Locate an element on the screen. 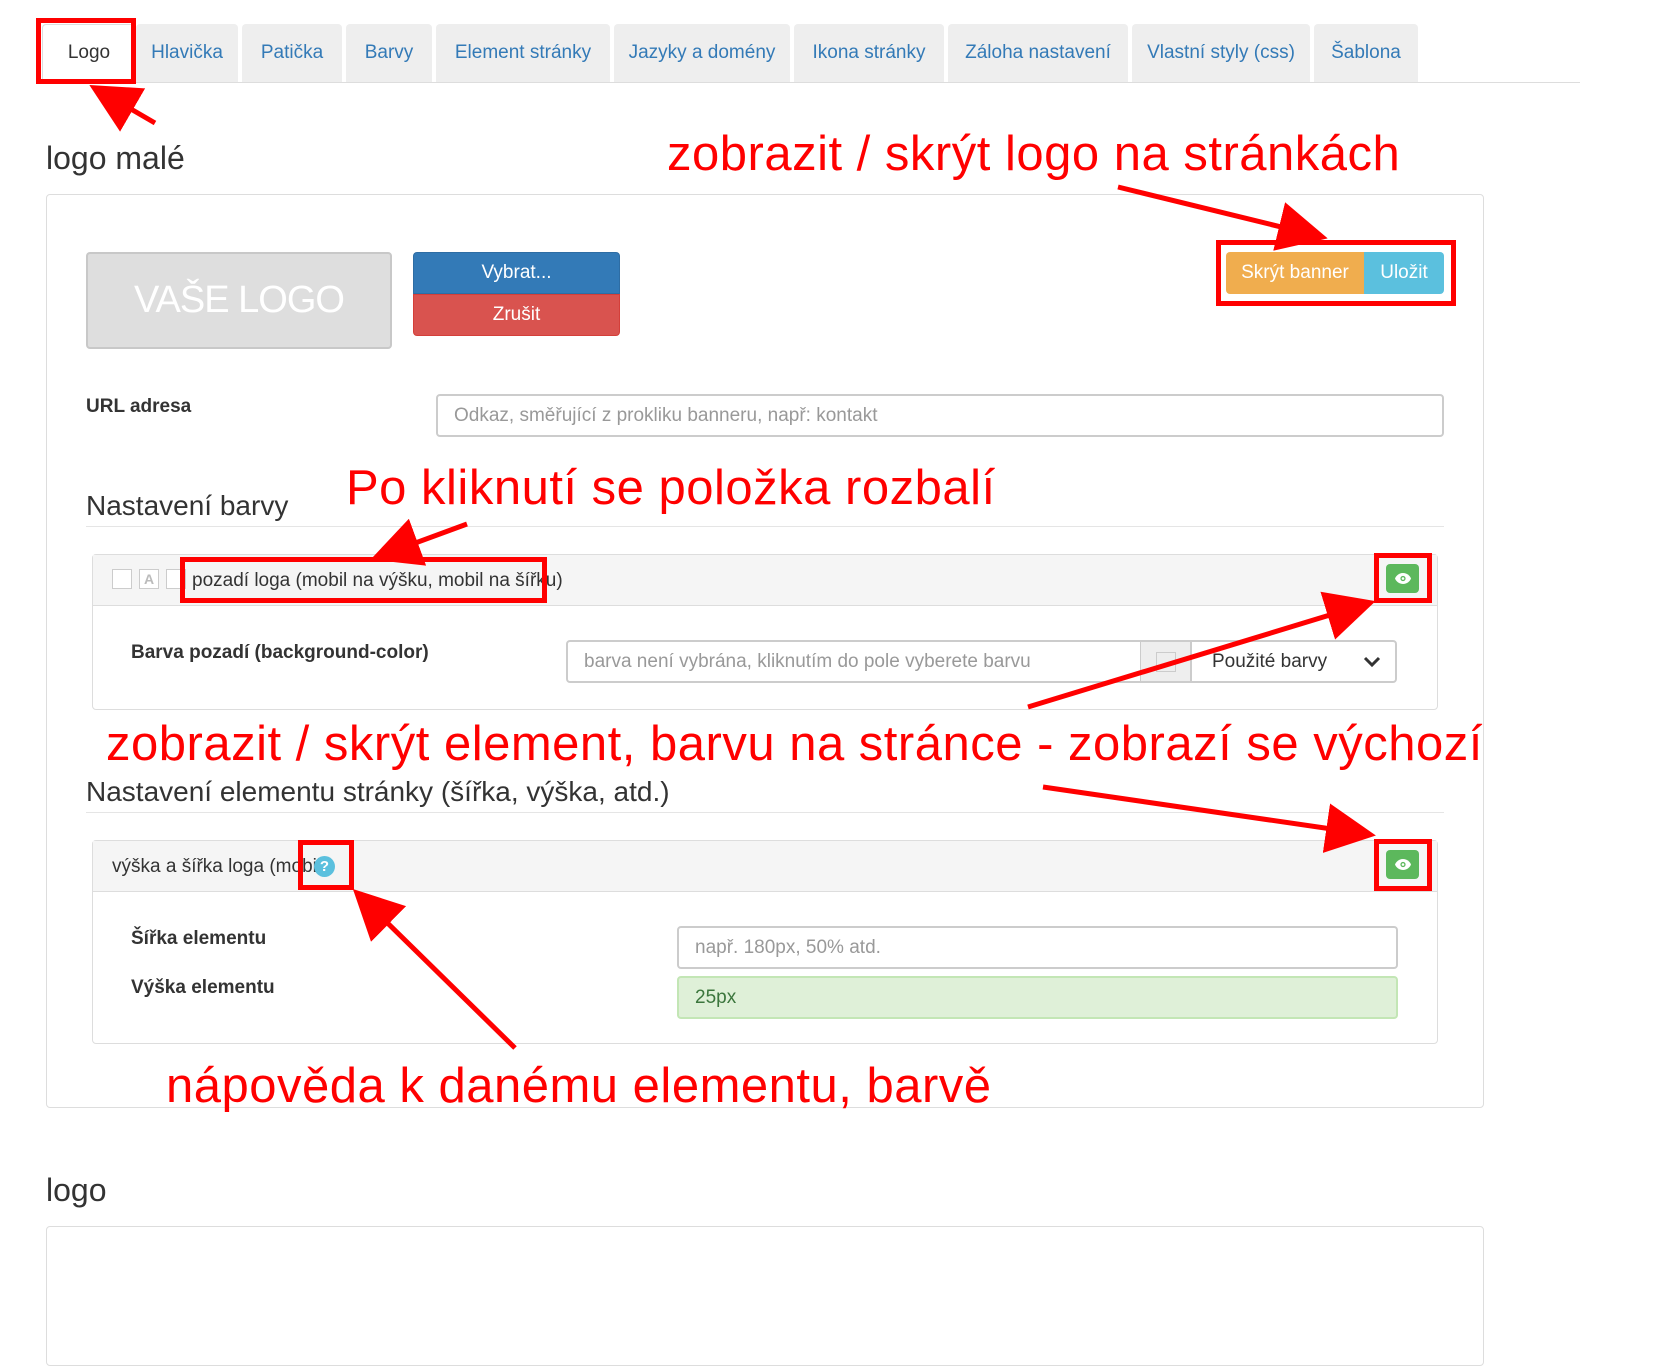 The width and height of the screenshot is (1656, 1366). arrow-to-tab is located at coordinates (123, 108).